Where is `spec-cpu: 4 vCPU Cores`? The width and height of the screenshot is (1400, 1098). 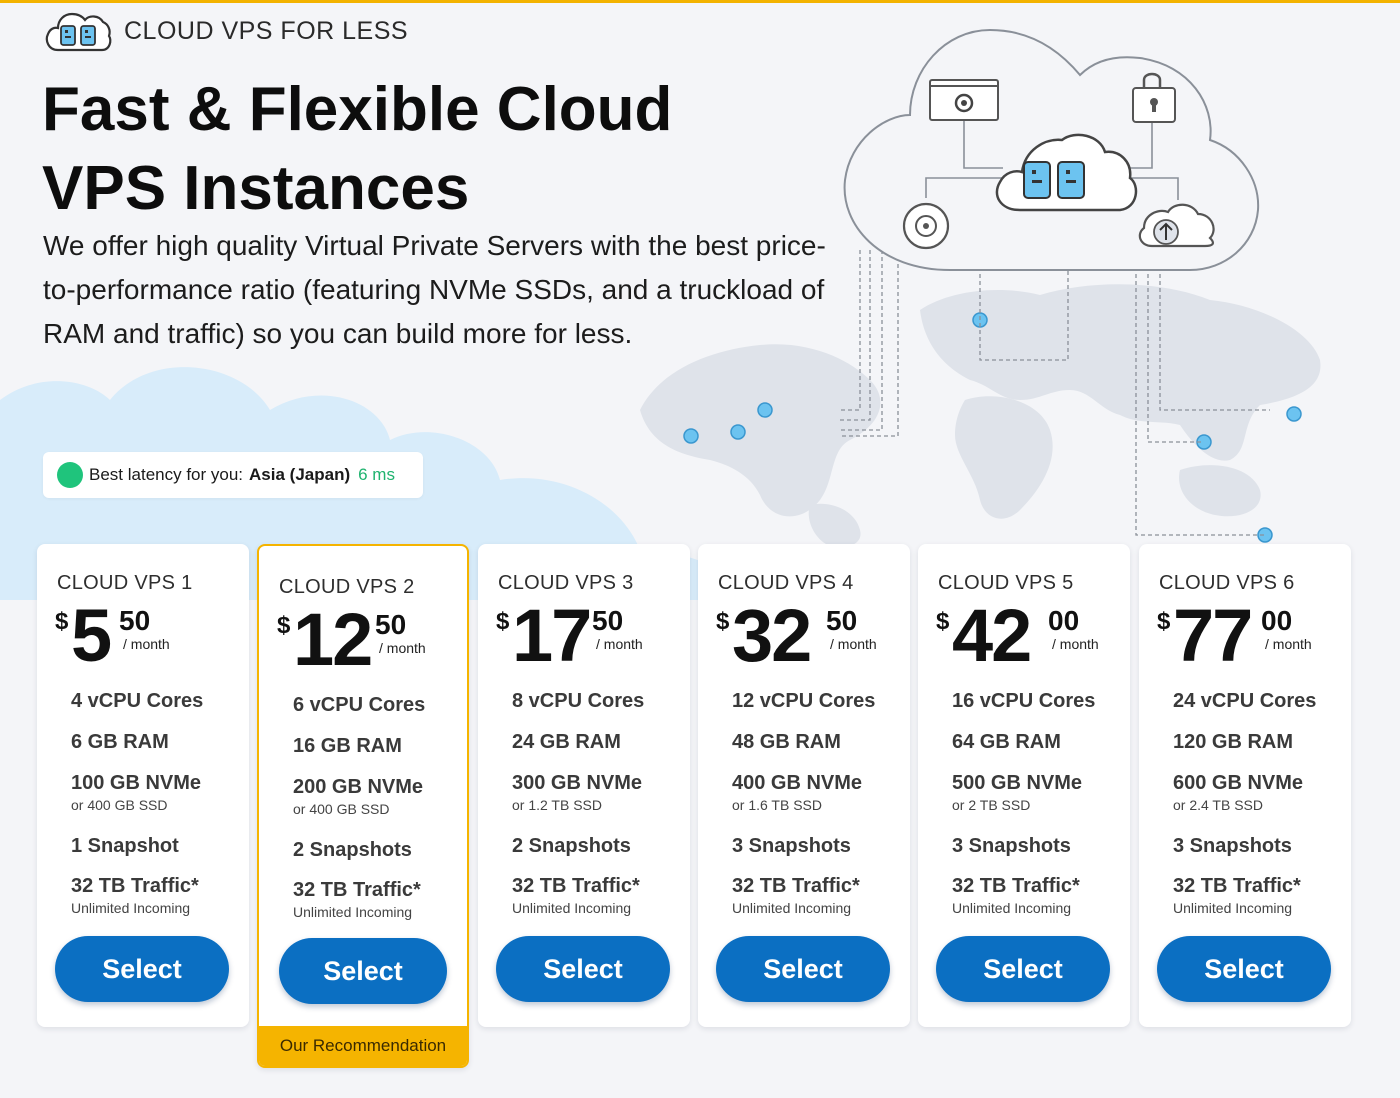 spec-cpu: 4 vCPU Cores is located at coordinates (137, 701).